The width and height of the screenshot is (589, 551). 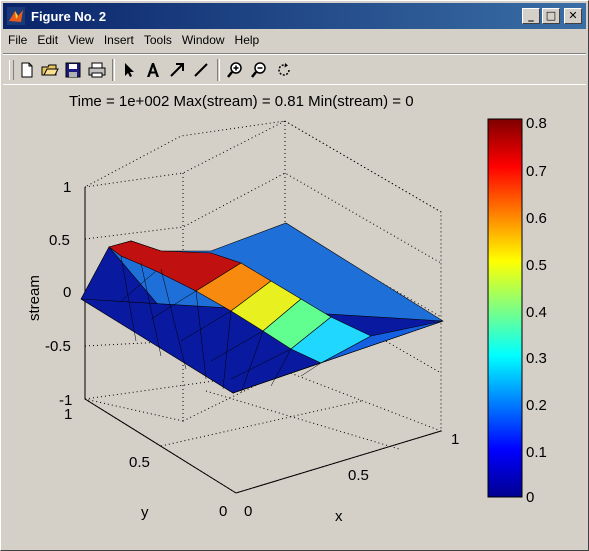 What do you see at coordinates (358, 475) in the screenshot?
I see `x-tick-label: 0.5` at bounding box center [358, 475].